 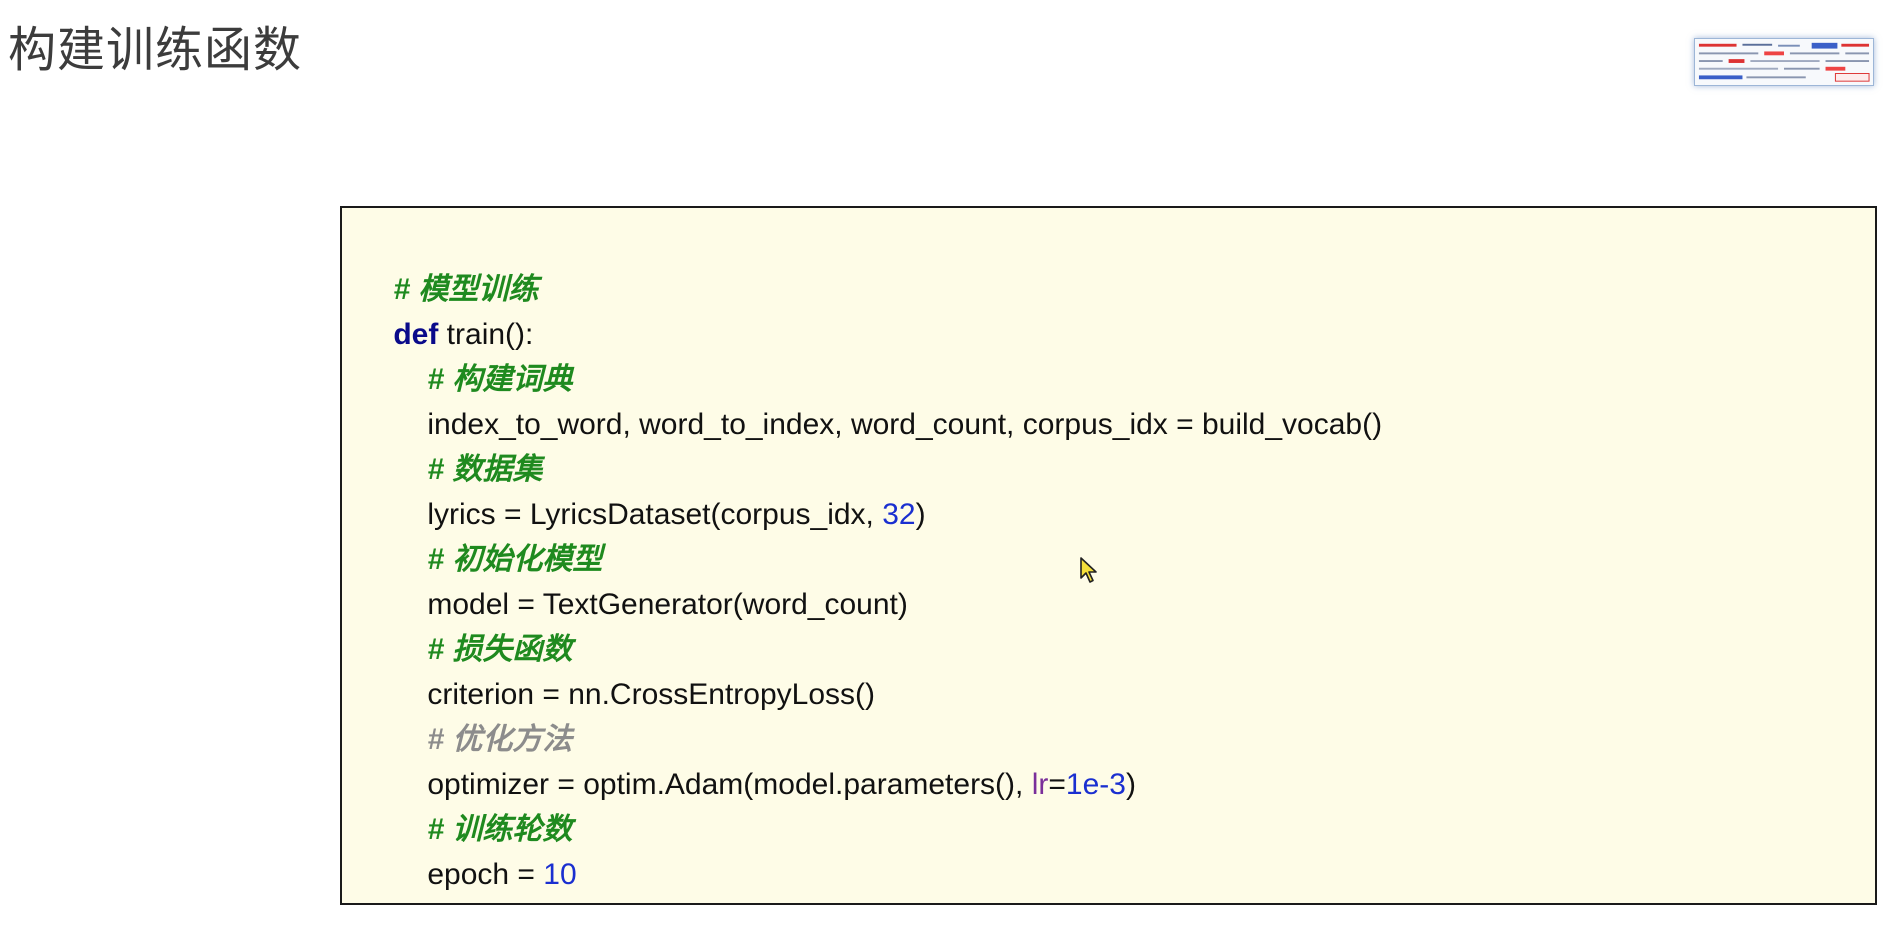 I want to click on code-kwarg: lr, so click(x=1040, y=784).